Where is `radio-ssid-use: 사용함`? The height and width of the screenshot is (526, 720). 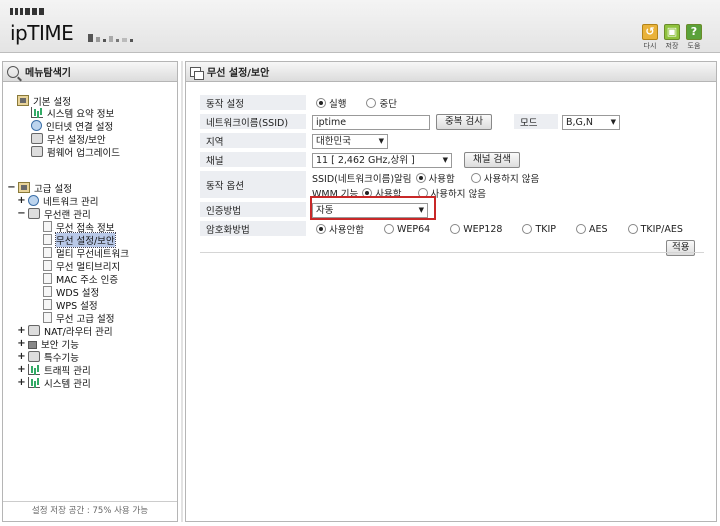
radio-ssid-use: 사용함 is located at coordinates (433, 178).